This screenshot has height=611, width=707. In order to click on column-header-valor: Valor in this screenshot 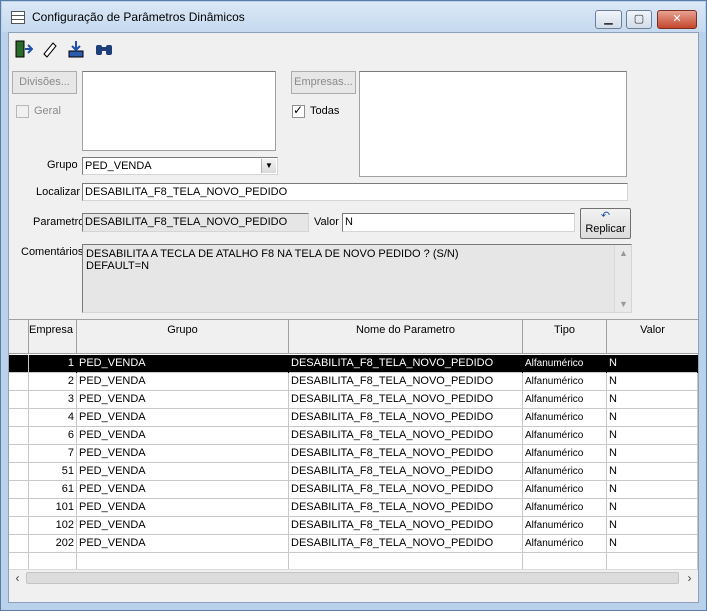, I will do `click(652, 337)`.